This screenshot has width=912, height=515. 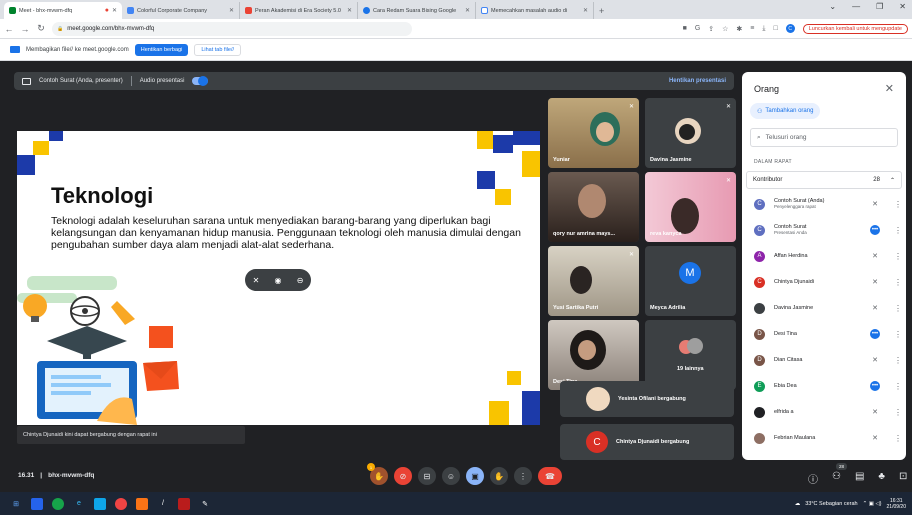 I want to click on stop-sharing-button: Hentikan berbagi, so click(x=161, y=49).